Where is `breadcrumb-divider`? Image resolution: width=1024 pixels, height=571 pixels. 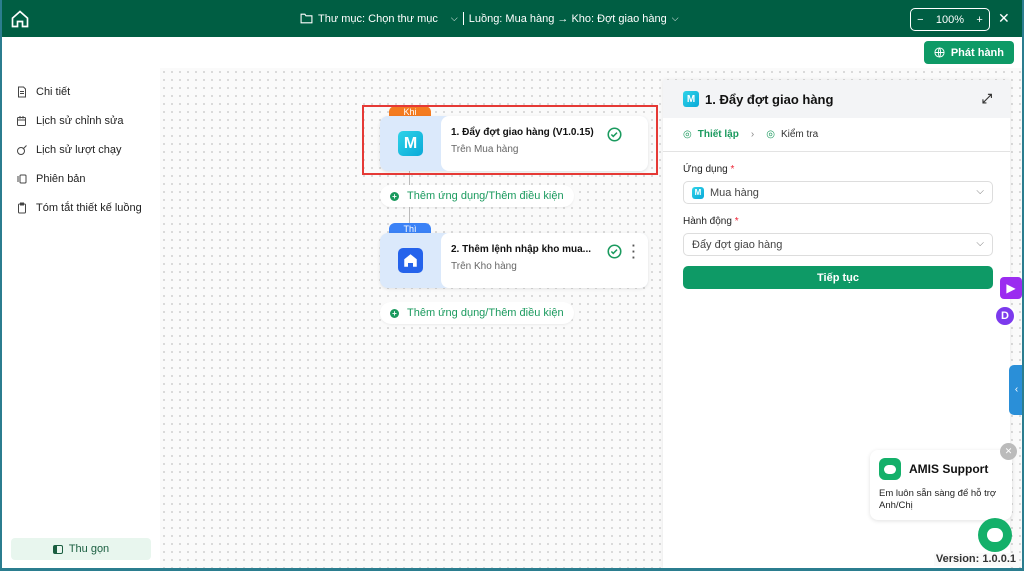 breadcrumb-divider is located at coordinates (463, 18).